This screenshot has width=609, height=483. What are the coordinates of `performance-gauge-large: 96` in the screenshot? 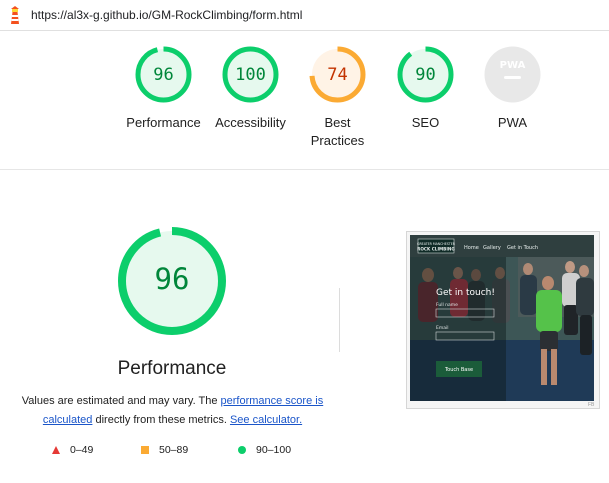 It's located at (172, 281).